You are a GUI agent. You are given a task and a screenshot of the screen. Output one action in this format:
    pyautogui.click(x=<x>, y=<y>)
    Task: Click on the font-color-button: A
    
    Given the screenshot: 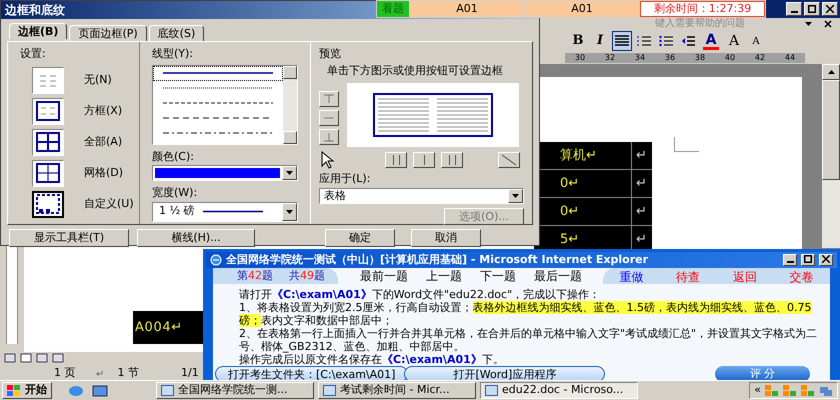 What is the action you would take?
    pyautogui.click(x=711, y=41)
    